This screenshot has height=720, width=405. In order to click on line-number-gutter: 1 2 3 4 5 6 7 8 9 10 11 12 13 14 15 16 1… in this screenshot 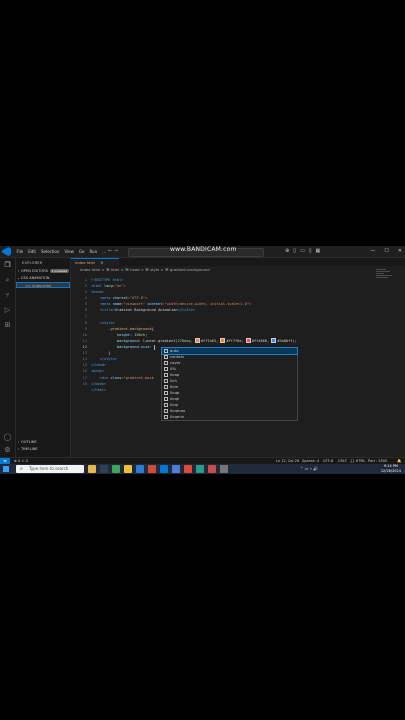, I will do `click(79, 332)`.